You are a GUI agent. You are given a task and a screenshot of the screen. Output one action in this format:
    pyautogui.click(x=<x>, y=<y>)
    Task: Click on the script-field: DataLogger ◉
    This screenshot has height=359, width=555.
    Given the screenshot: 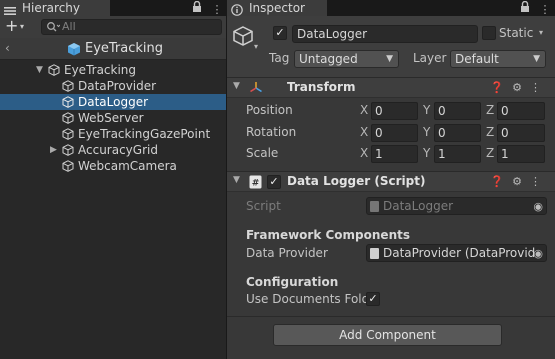 What is the action you would take?
    pyautogui.click(x=456, y=206)
    